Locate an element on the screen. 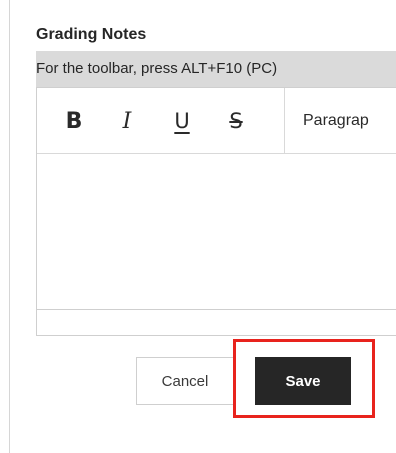  strikethrough-button: S is located at coordinates (236, 121).